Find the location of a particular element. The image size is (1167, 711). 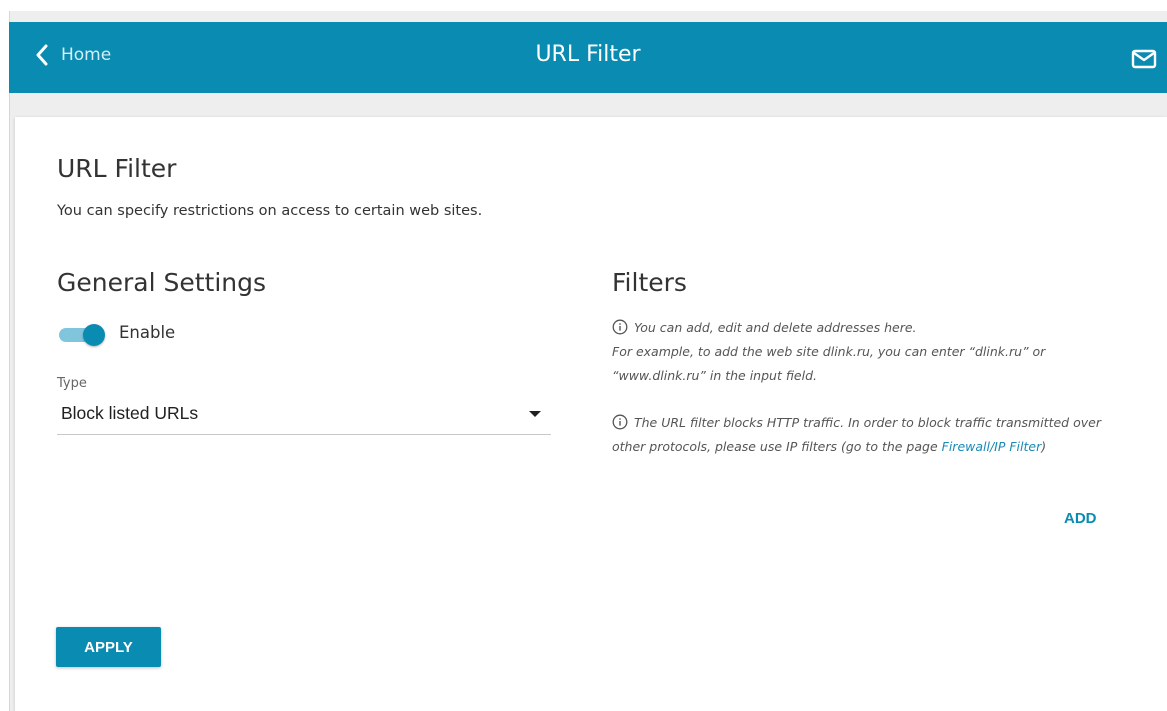

type-label: Type is located at coordinates (72, 383).